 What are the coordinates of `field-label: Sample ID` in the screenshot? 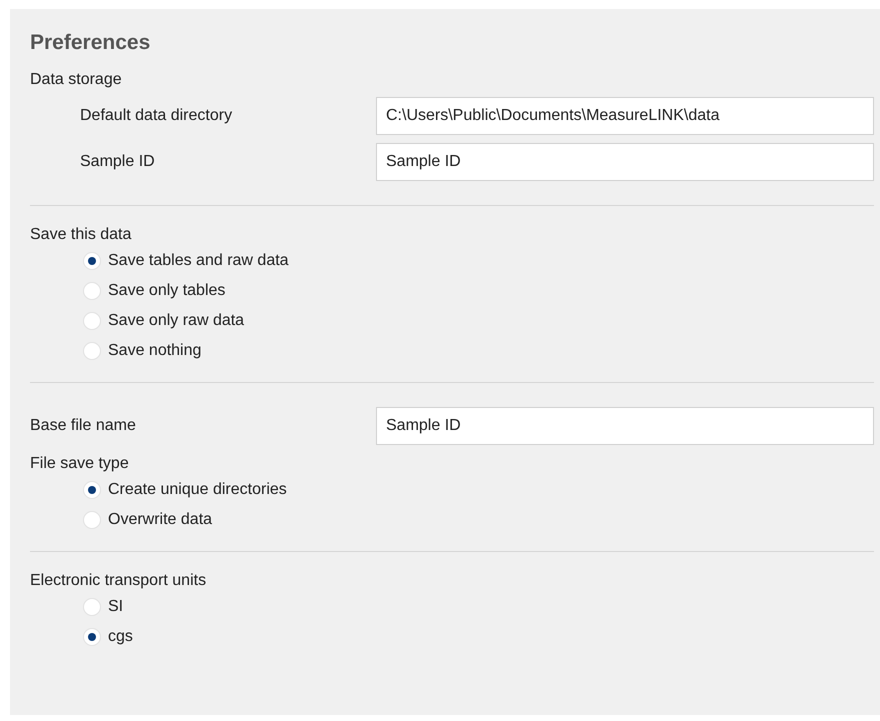 It's located at (117, 162).